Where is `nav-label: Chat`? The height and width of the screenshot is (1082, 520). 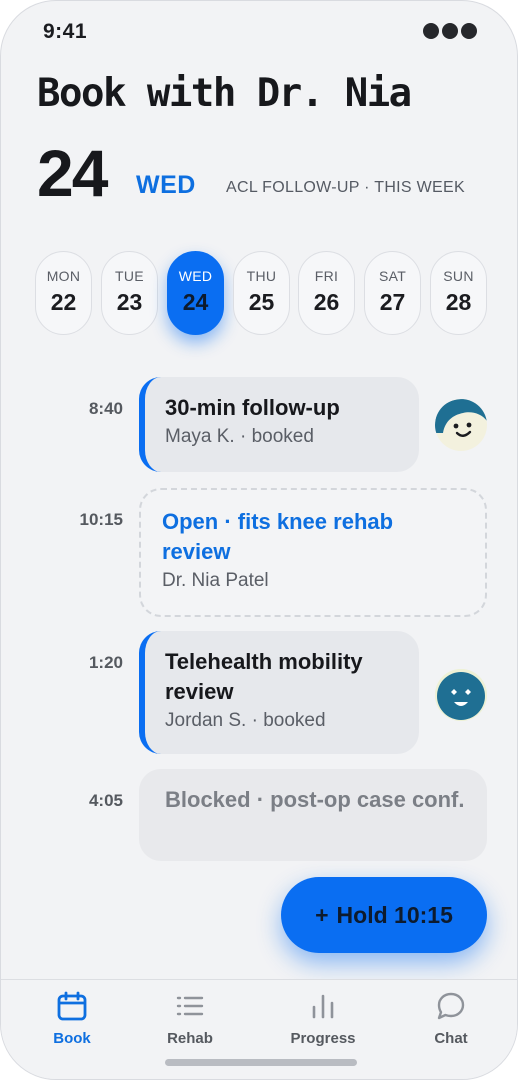 nav-label: Chat is located at coordinates (451, 1038).